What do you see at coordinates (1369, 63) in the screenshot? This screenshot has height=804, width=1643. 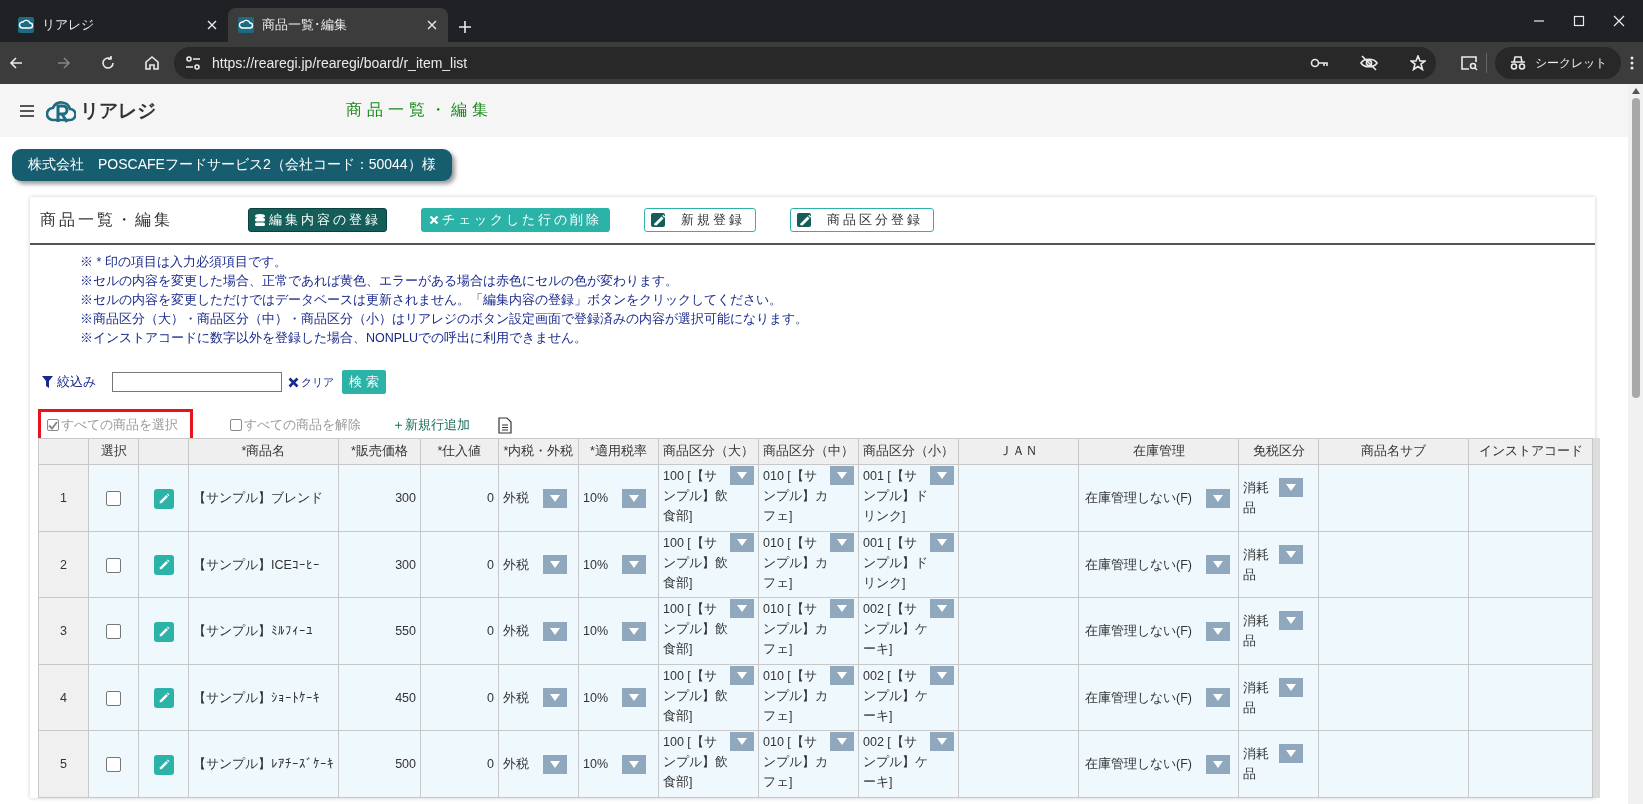 I see `eye-off-icon` at bounding box center [1369, 63].